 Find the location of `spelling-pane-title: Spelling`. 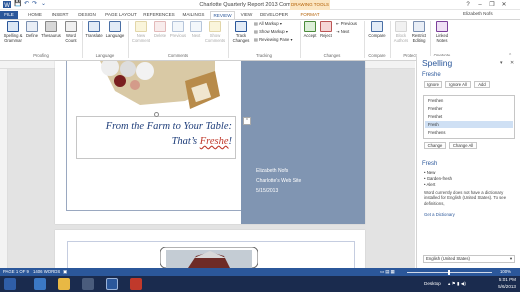

spelling-pane-title: Spelling is located at coordinates (437, 63).